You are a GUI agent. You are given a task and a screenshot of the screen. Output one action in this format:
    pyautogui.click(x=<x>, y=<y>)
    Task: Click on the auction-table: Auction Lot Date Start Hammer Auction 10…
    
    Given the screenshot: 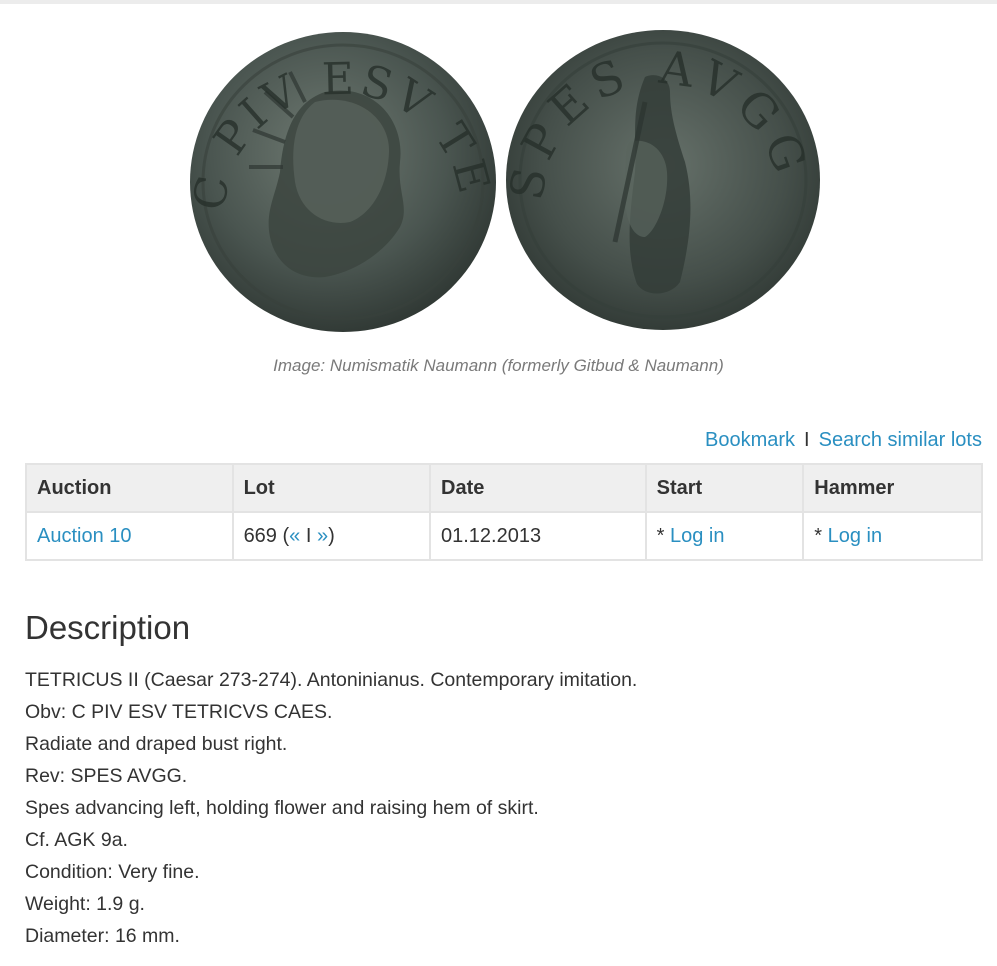 What is the action you would take?
    pyautogui.click(x=504, y=512)
    